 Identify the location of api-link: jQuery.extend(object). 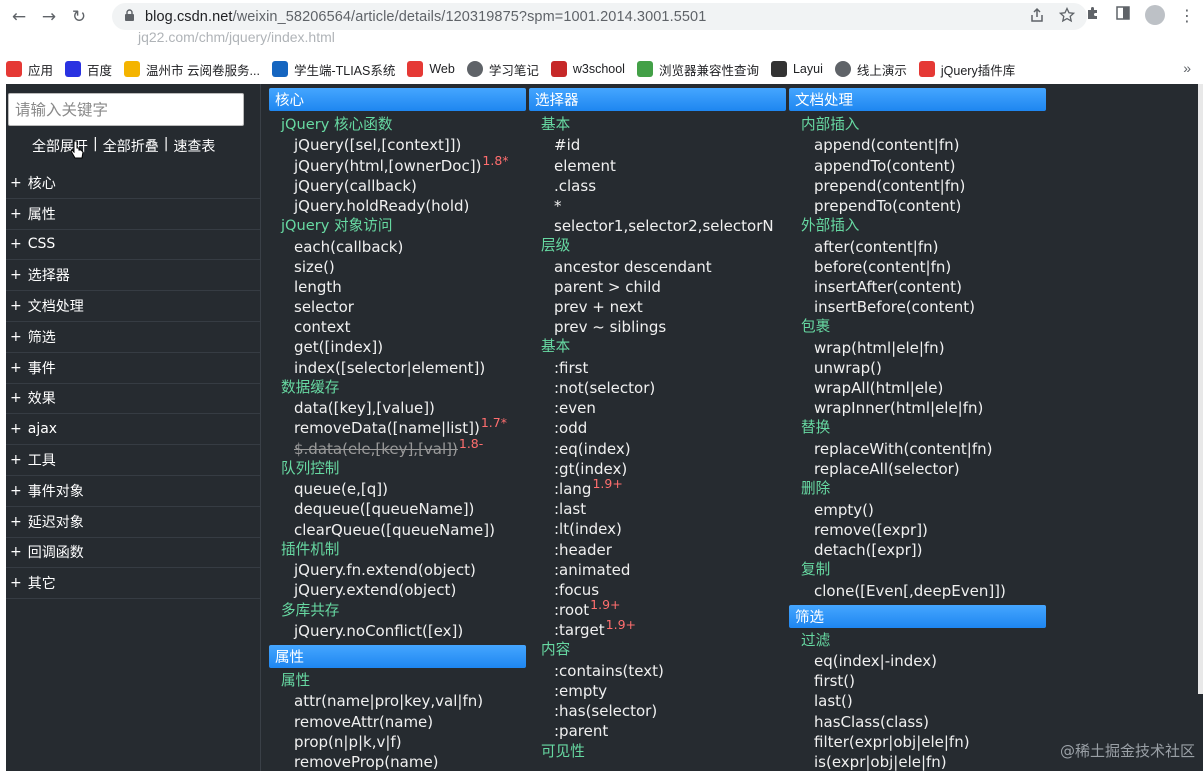
(397, 590).